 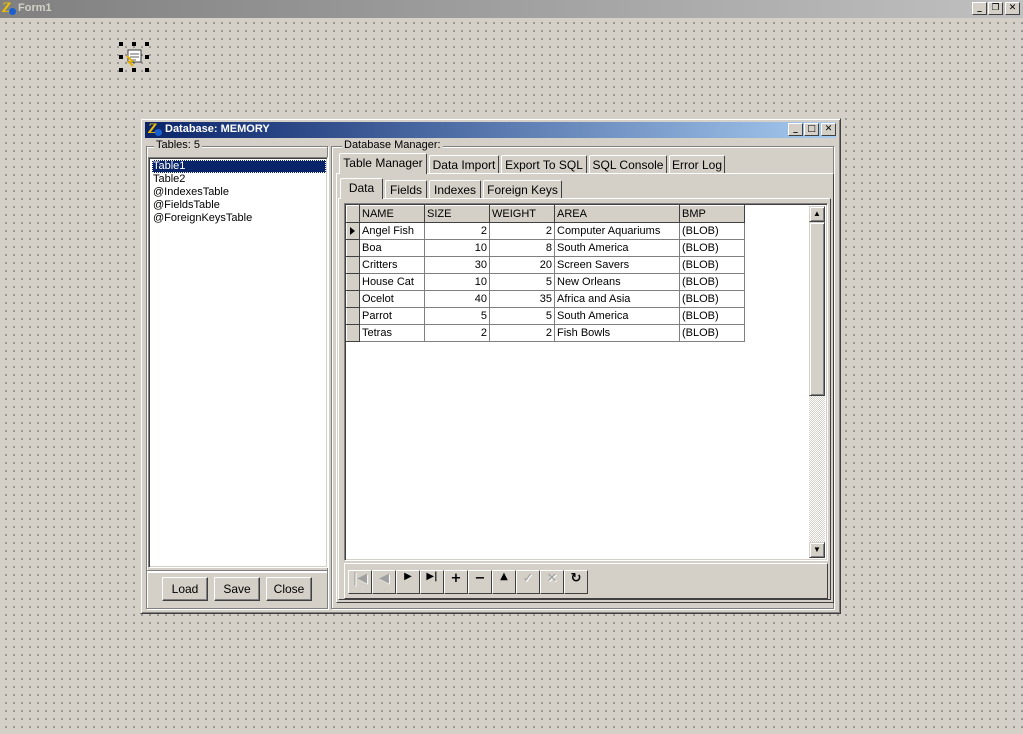 I want to click on next-record-button: ▶, so click(x=408, y=582).